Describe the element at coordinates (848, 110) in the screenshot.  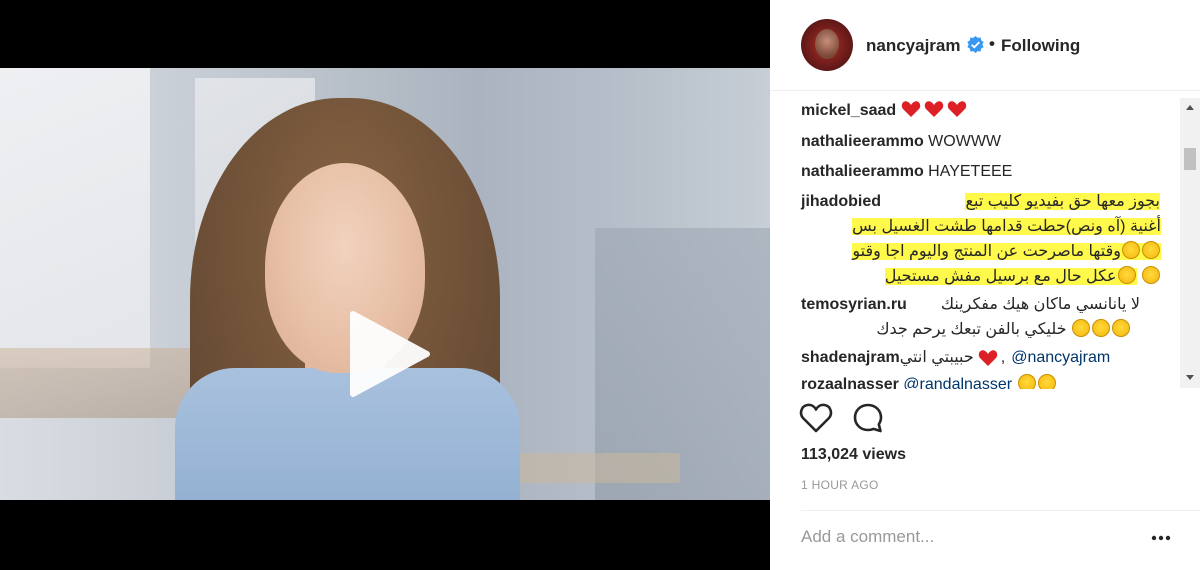
I see `comment-username: mickel_saad` at that location.